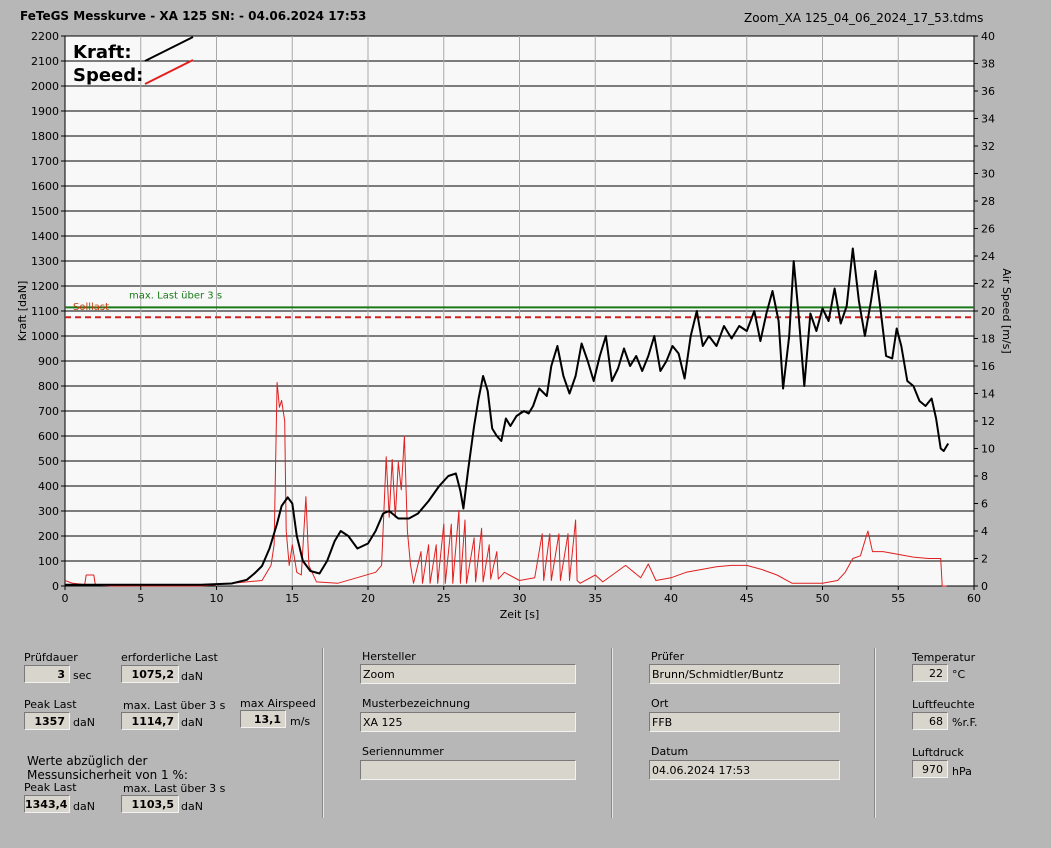 Image resolution: width=1051 pixels, height=848 pixels. What do you see at coordinates (974, 598) in the screenshot?
I see `x-tick-label: 60` at bounding box center [974, 598].